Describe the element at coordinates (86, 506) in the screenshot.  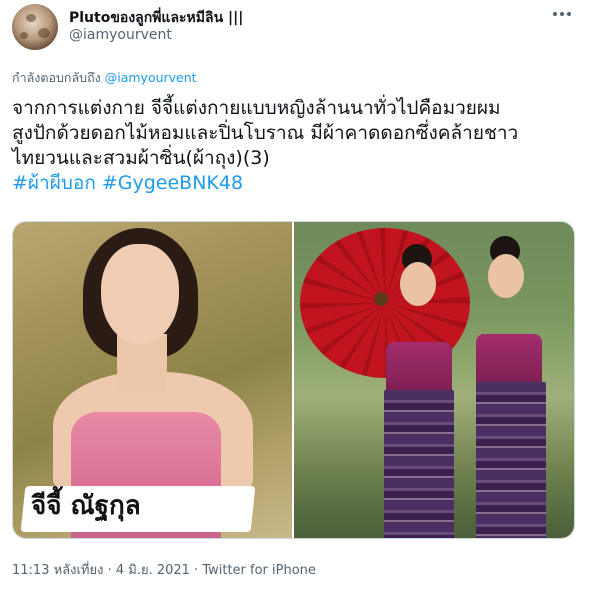
I see `photo-caption: จีจี้ ณัฐกุล` at that location.